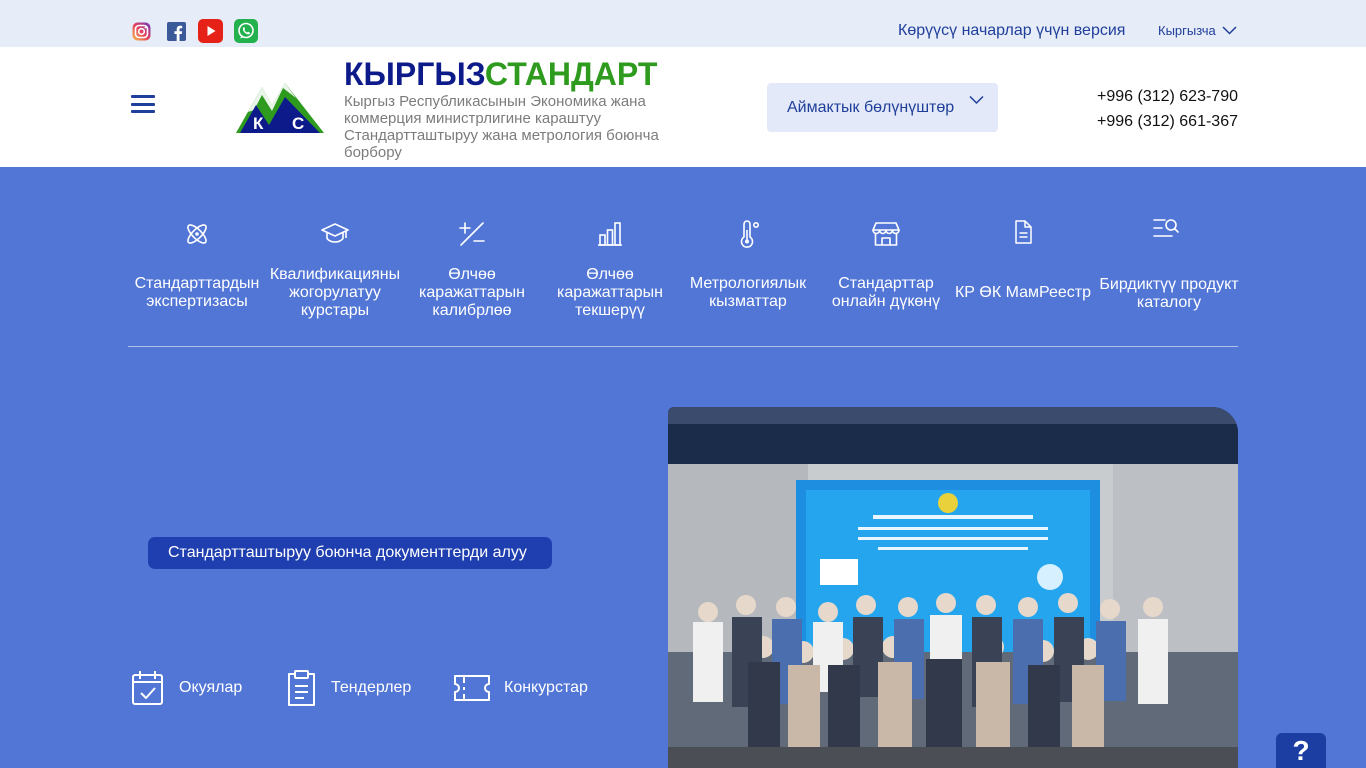 Image resolution: width=1366 pixels, height=768 pixels. What do you see at coordinates (371, 687) in the screenshot?
I see `tenders-label: Тендерлер` at bounding box center [371, 687].